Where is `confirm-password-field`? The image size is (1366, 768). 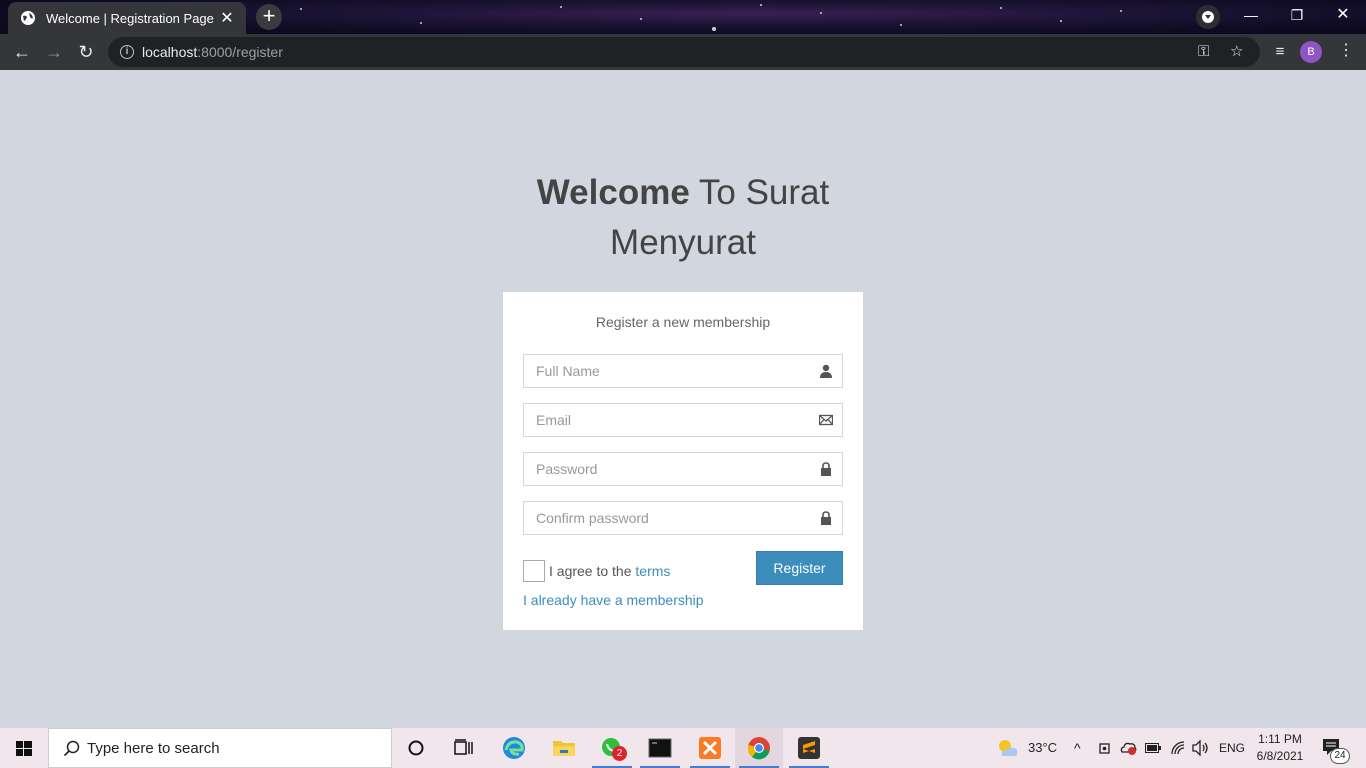
confirm-password-field is located at coordinates (683, 518).